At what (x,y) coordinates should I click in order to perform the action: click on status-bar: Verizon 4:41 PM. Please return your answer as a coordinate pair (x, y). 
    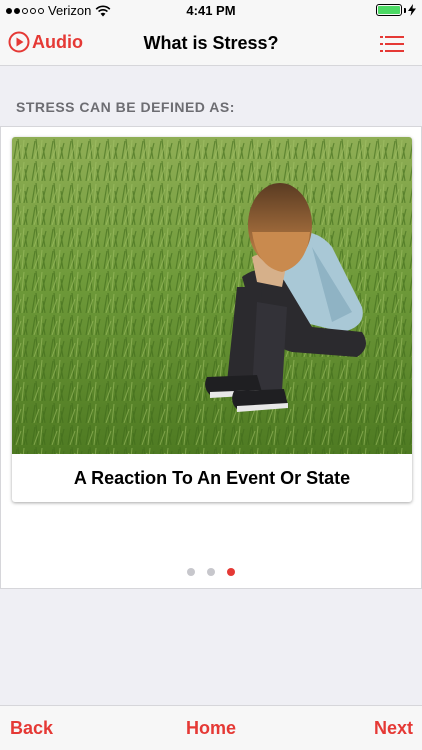
    Looking at the image, I should click on (211, 11).